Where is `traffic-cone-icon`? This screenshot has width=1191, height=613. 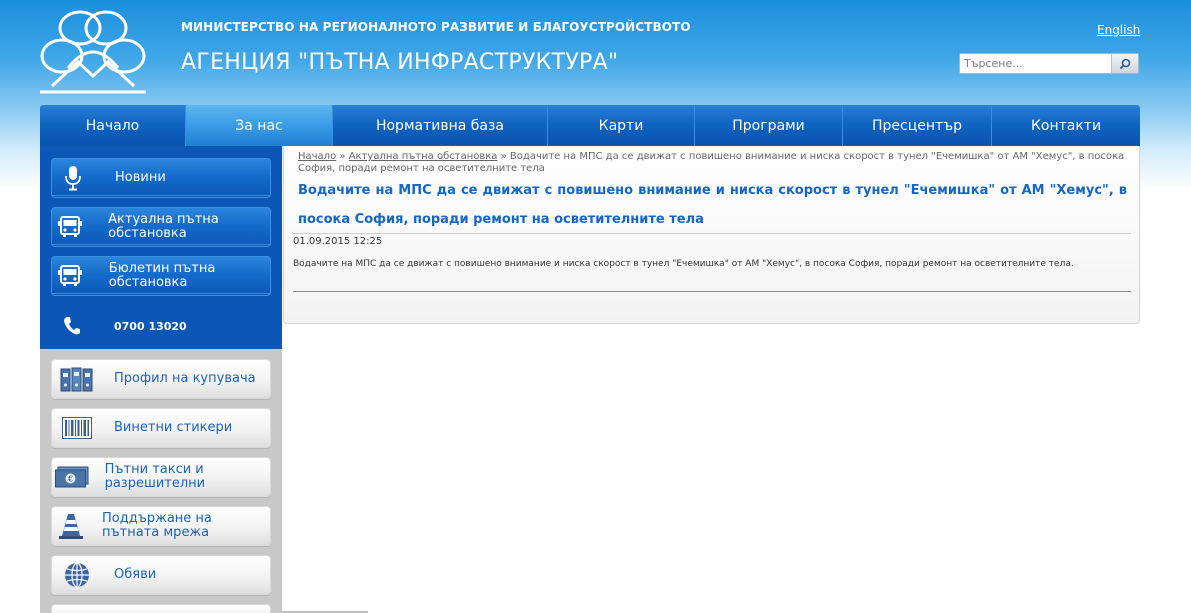
traffic-cone-icon is located at coordinates (71, 526).